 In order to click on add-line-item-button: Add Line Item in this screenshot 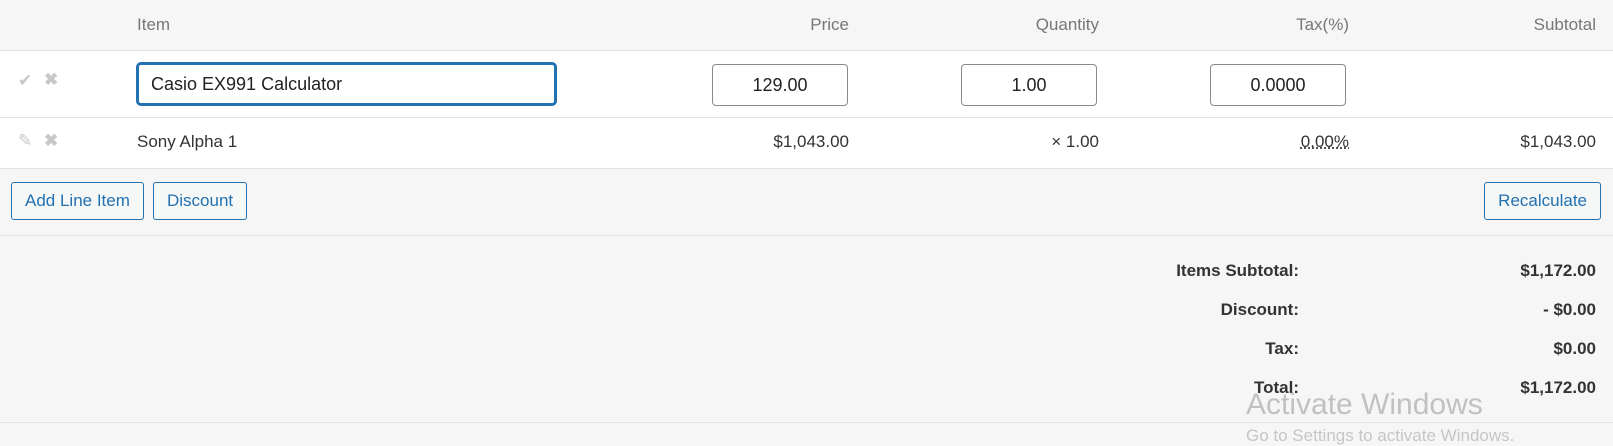, I will do `click(77, 201)`.